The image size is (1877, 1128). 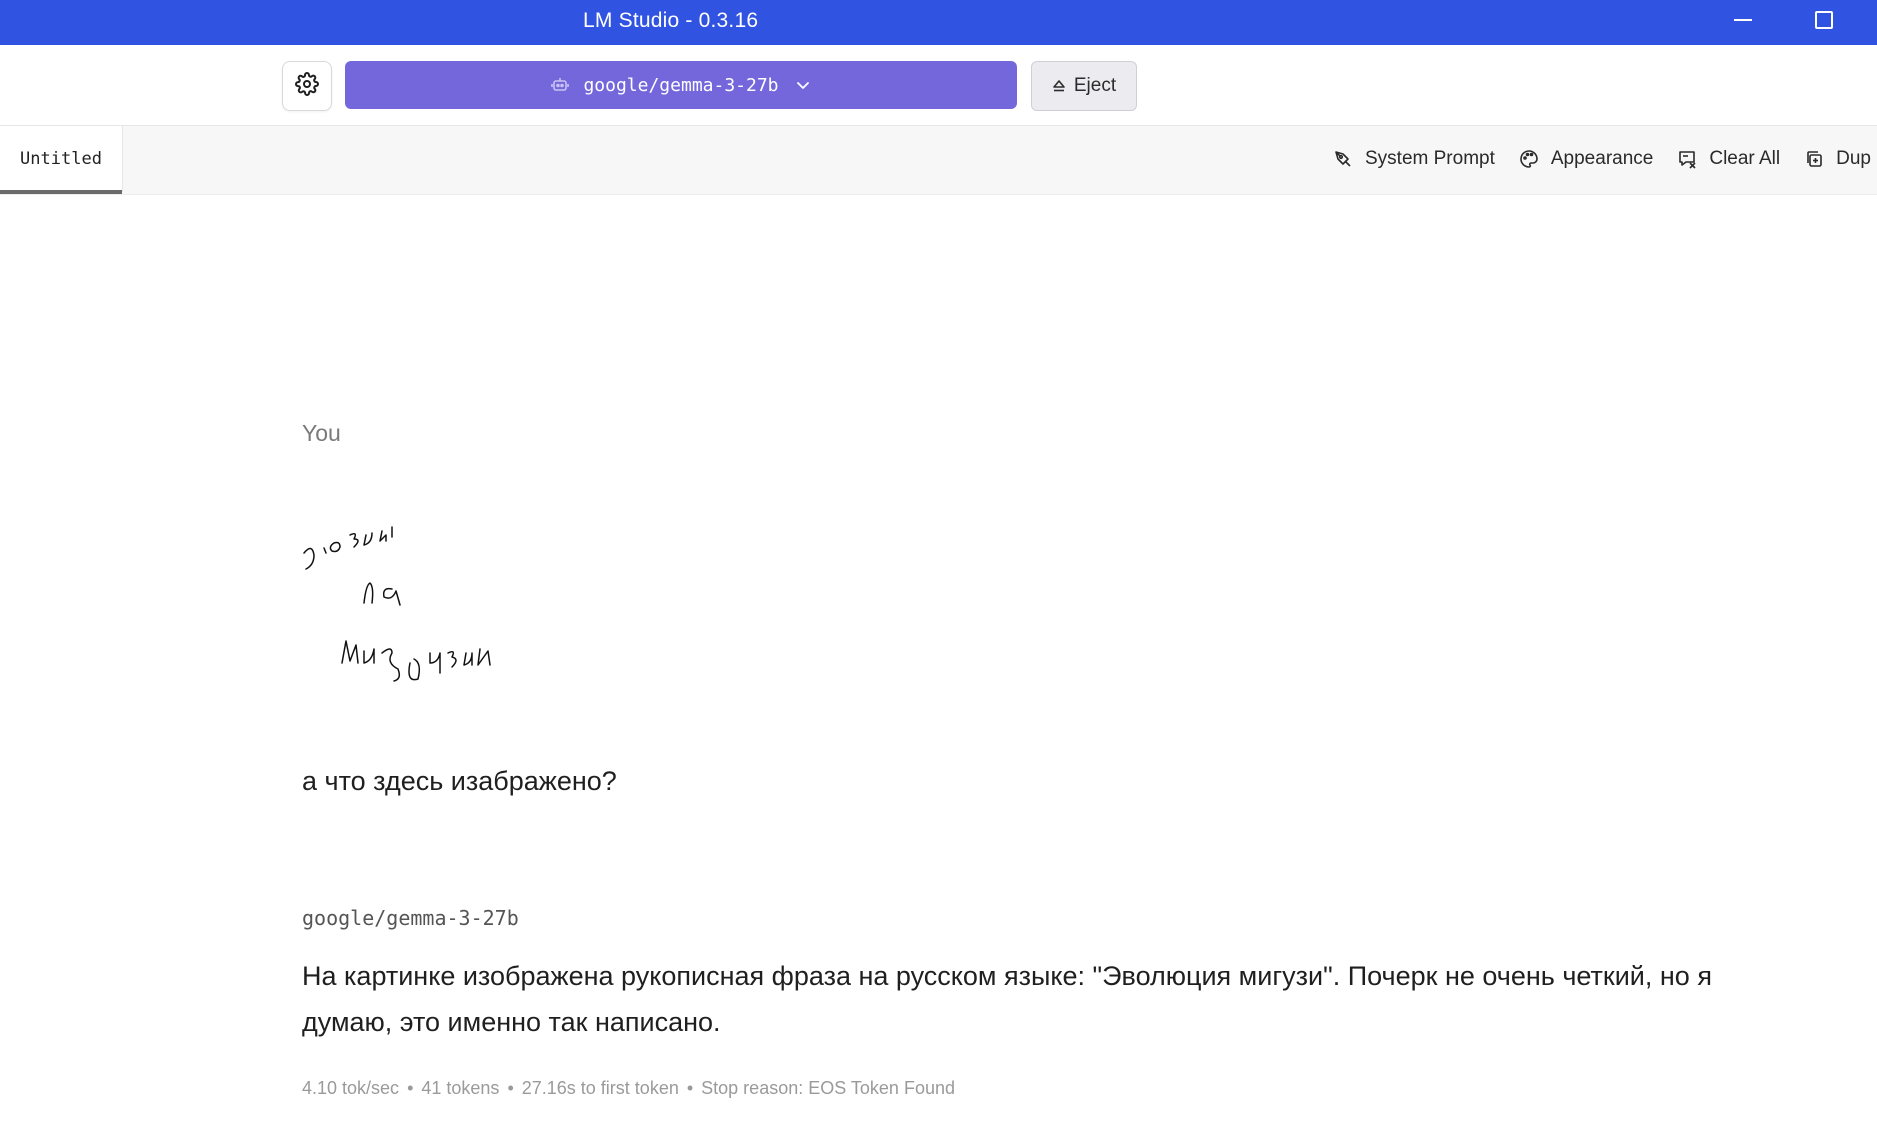 I want to click on appearance-button: Appearance, so click(x=1586, y=159).